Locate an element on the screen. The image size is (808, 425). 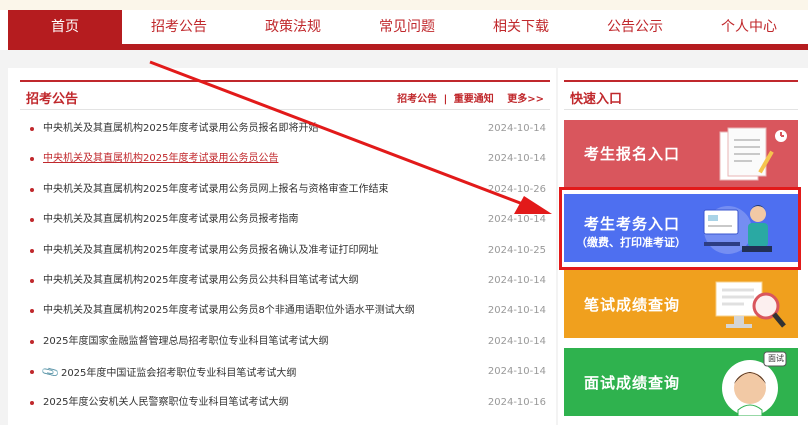
news-title-link: 中央机关及其直属机构2025年度考试录用公务员公告 is located at coordinates (160, 159).